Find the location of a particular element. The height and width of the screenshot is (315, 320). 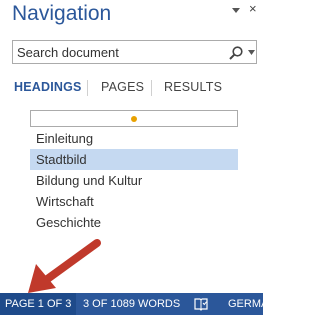

word-count-indicator: 3 OF 1089 WORDS is located at coordinates (131, 304).